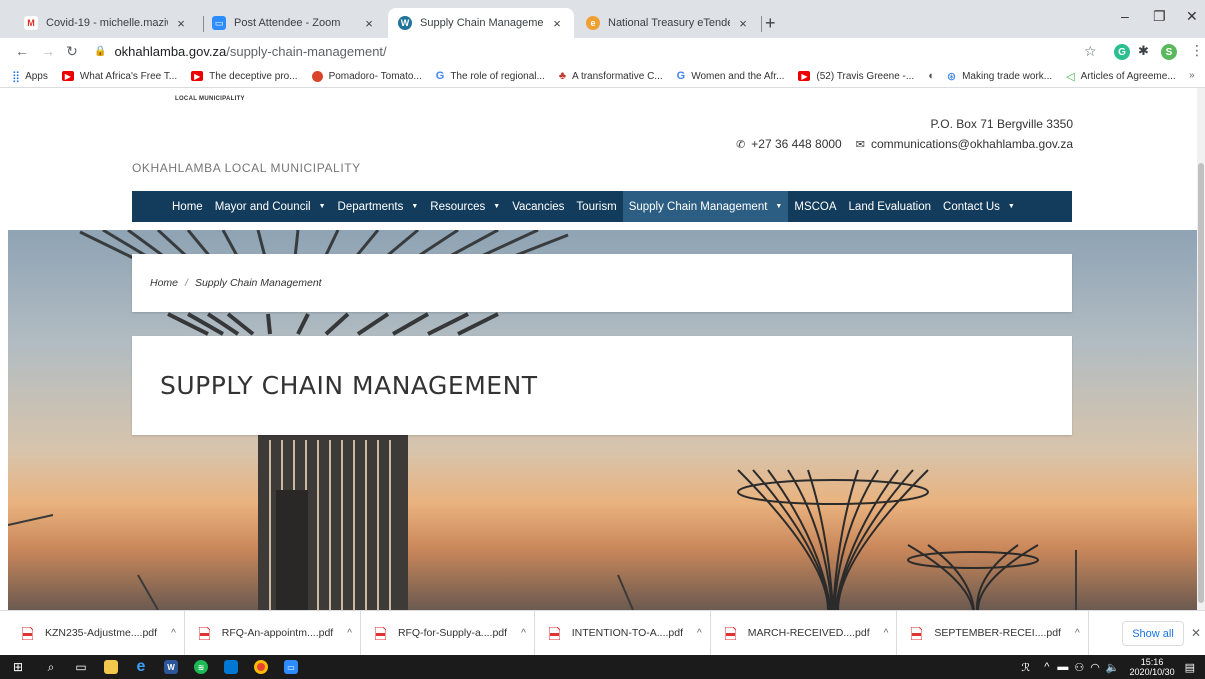 The image size is (1205, 679). I want to click on site-logo: LOCAL MUNICIPALITY, so click(210, 99).